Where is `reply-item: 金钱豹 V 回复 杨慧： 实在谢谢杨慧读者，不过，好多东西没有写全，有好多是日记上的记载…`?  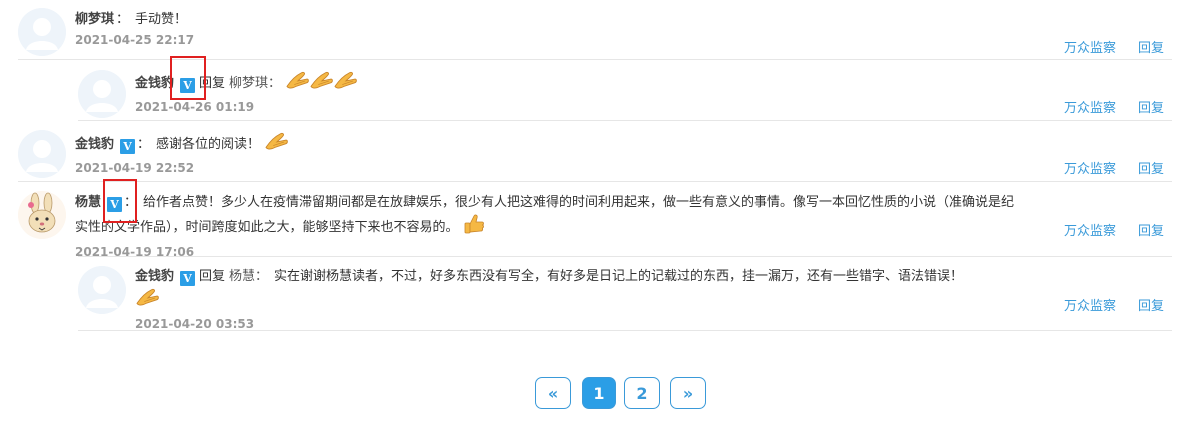 reply-item: 金钱豹 V 回复 杨慧： 实在谢谢杨慧读者，不过，好多东西没有写全，有好多是日记上的记载… is located at coordinates (625, 298).